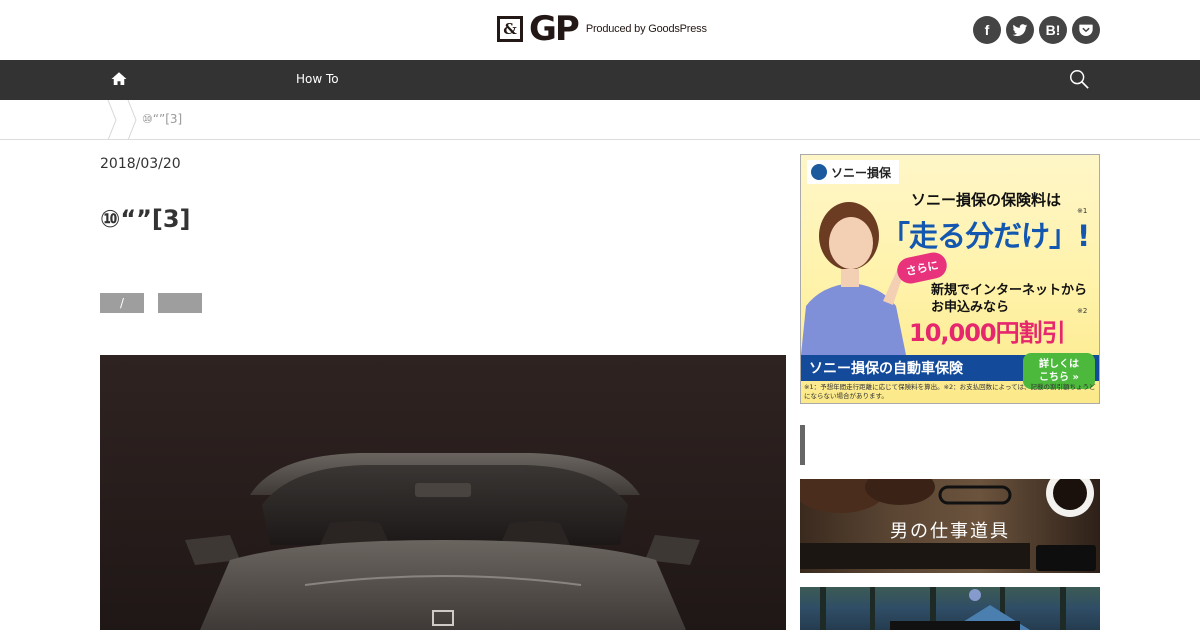 The image size is (1200, 630). Describe the element at coordinates (1036, 30) in the screenshot. I see `social-share-bar: f B!` at that location.